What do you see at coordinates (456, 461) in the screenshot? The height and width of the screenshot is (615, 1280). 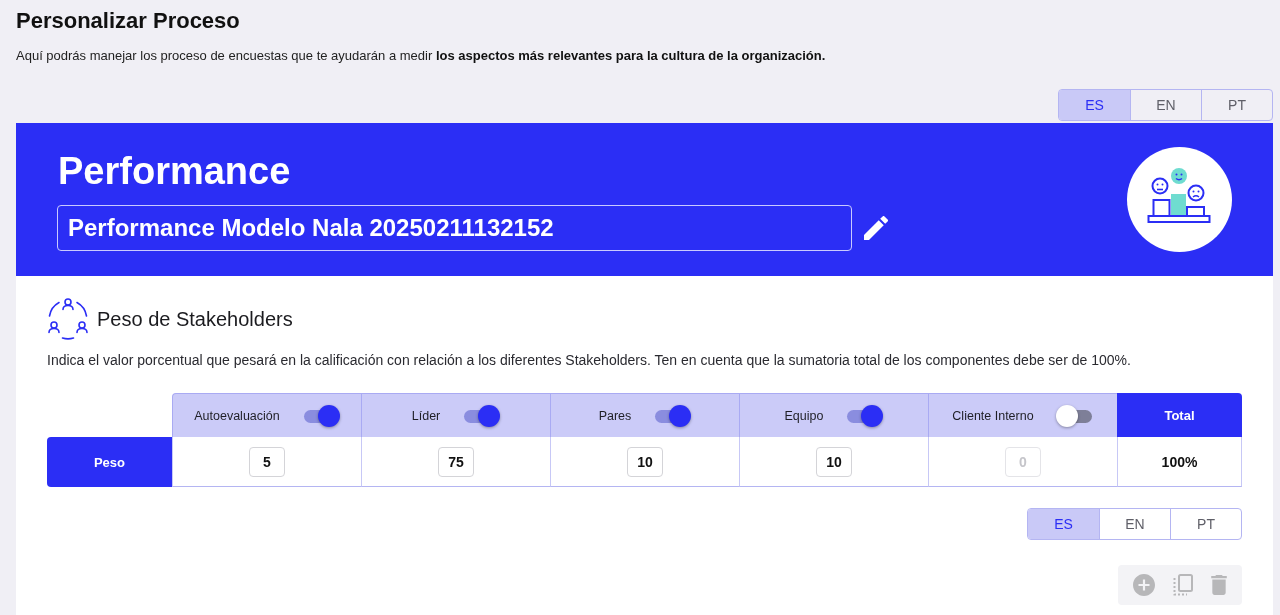 I see `weight-field: 75` at bounding box center [456, 461].